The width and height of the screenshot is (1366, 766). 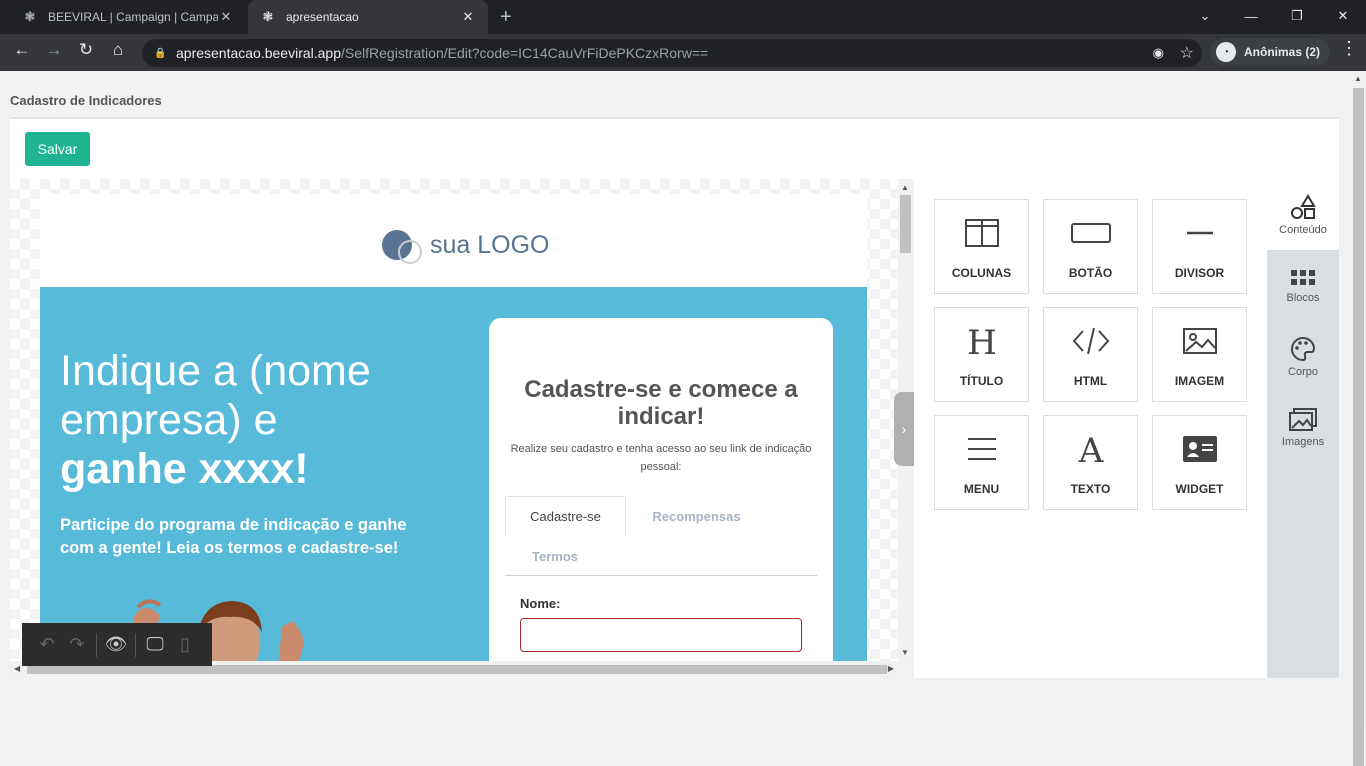 I want to click on browser-tab-beeviral: ❃ BEEVIRAL | Campaign | Campaign ✕, so click(x=128, y=17).